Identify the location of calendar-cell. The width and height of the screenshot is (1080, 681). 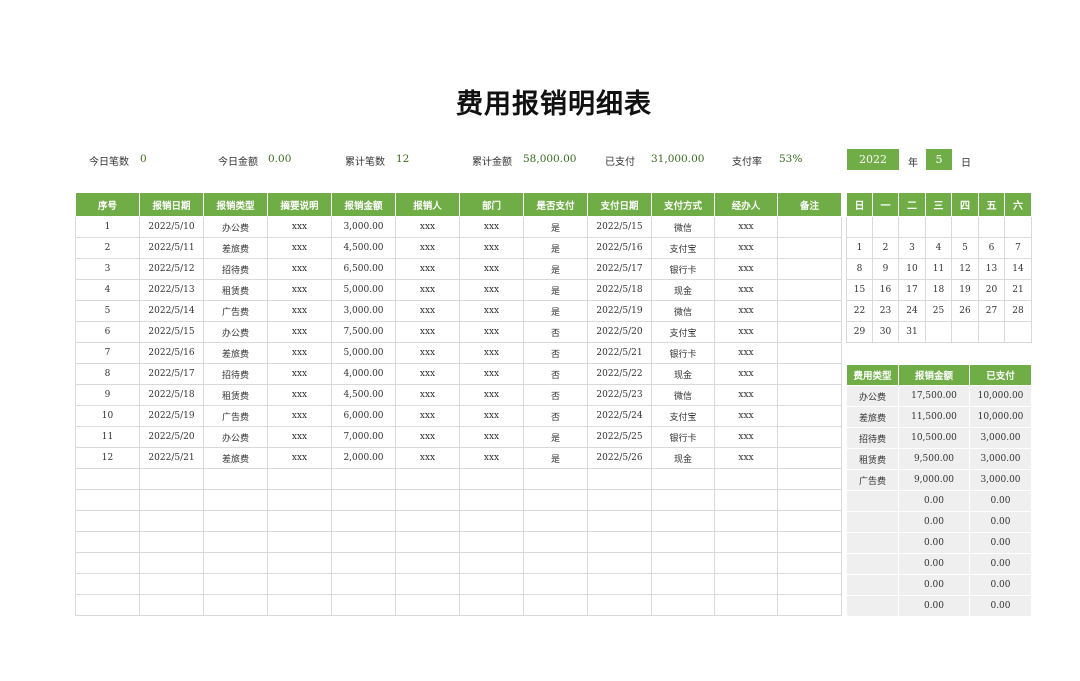
(859, 227).